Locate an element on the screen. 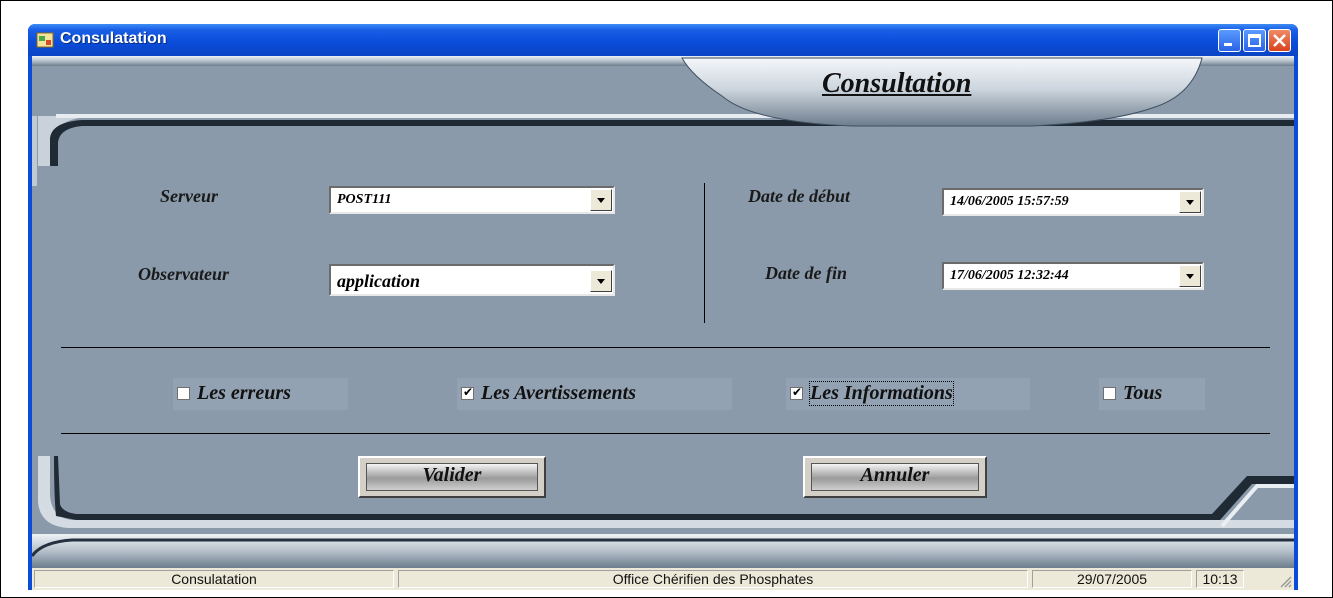  date-debut-picker: 14/06/2005 15:57:59 is located at coordinates (1073, 202).